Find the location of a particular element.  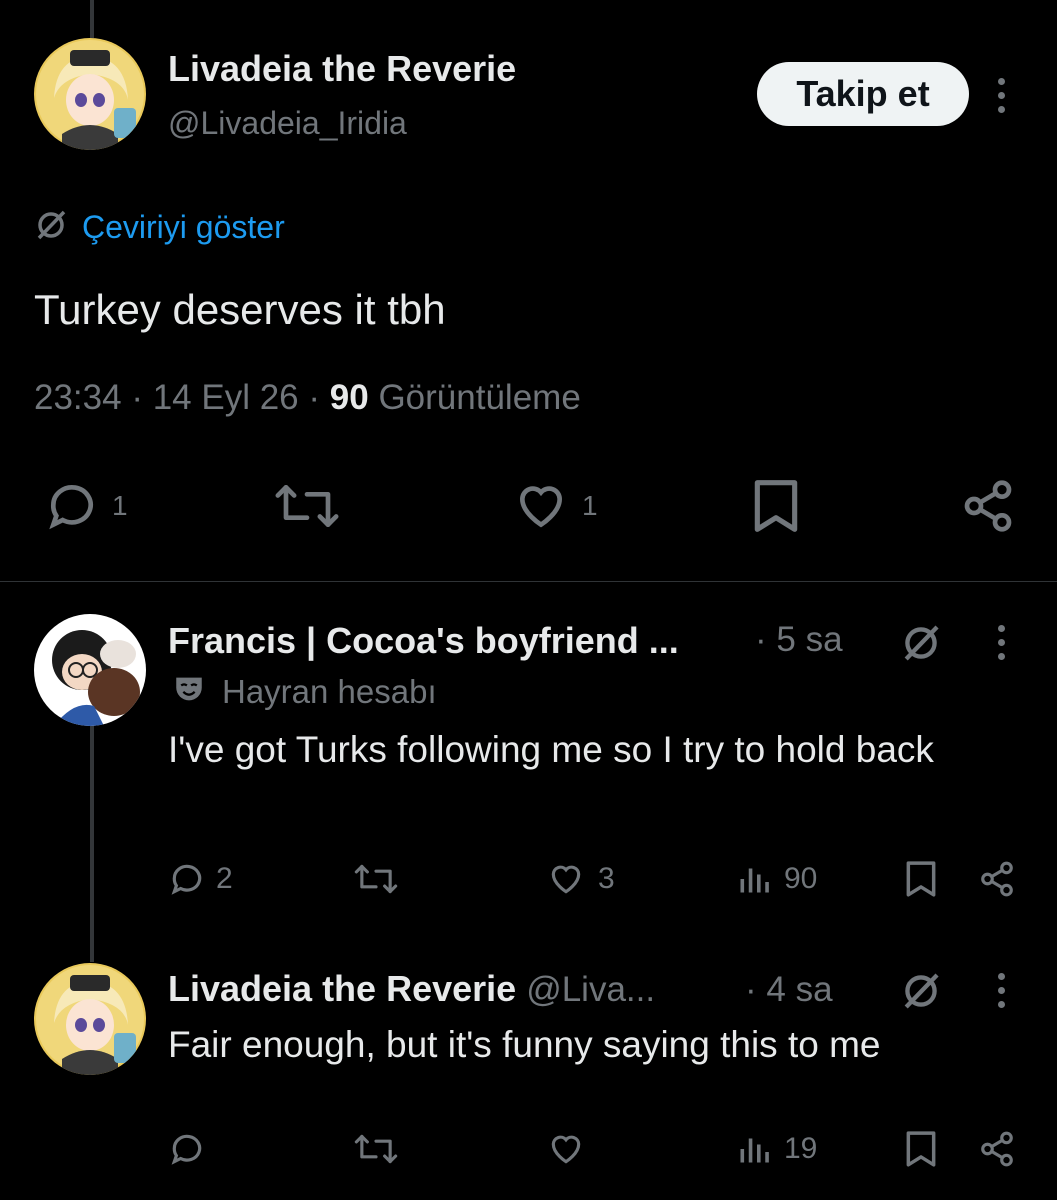

reply-2-like-button is located at coordinates (566, 1149).